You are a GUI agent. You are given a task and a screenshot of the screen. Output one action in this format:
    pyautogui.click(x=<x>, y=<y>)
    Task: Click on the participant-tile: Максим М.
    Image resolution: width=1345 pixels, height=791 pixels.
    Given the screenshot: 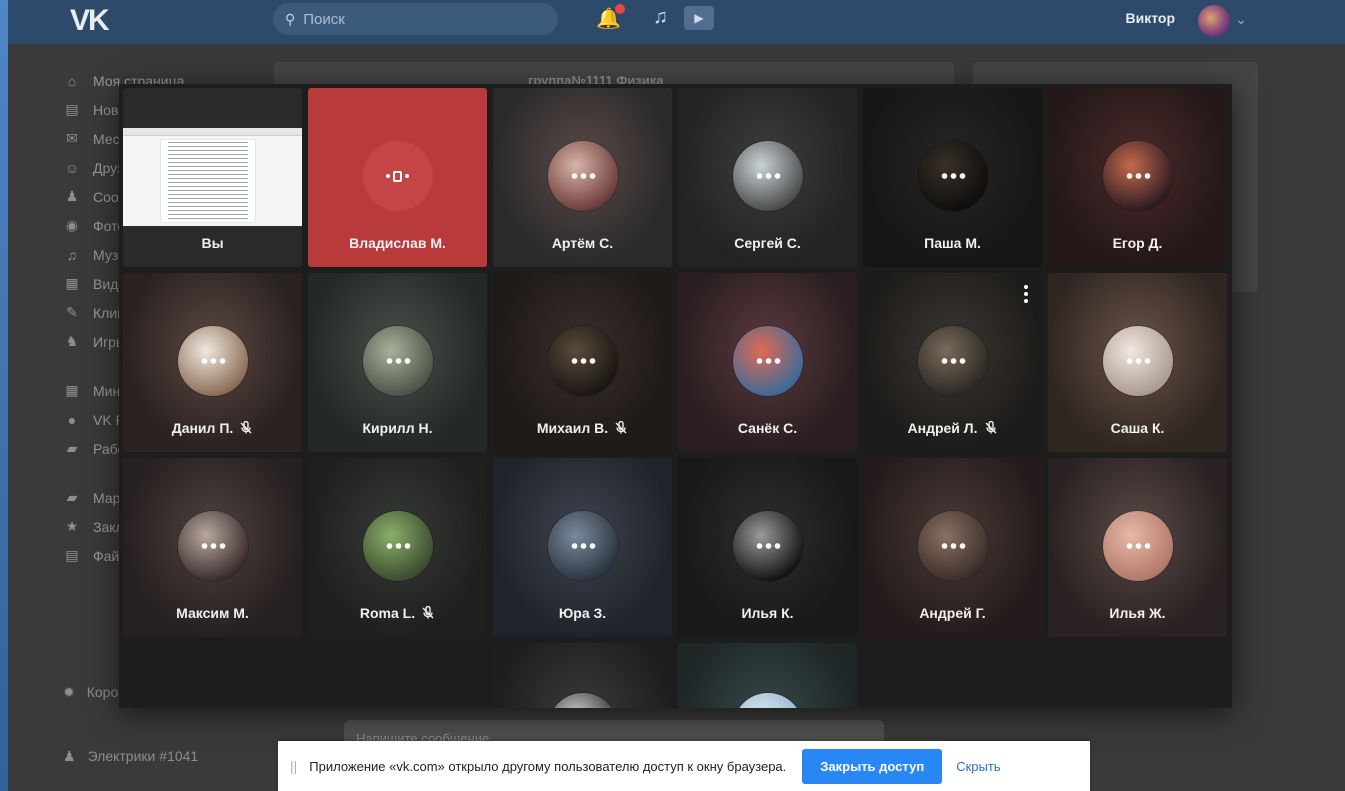 What is the action you would take?
    pyautogui.click(x=212, y=547)
    